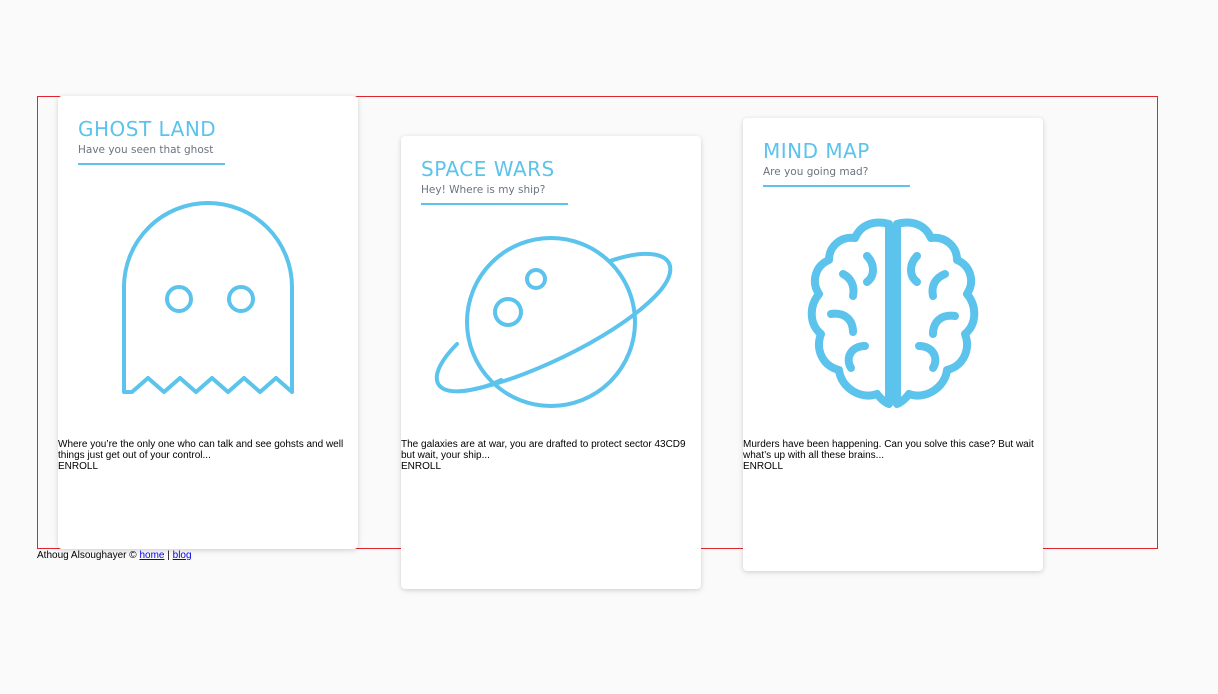  Describe the element at coordinates (208, 297) in the screenshot. I see `ghost-icon` at that location.